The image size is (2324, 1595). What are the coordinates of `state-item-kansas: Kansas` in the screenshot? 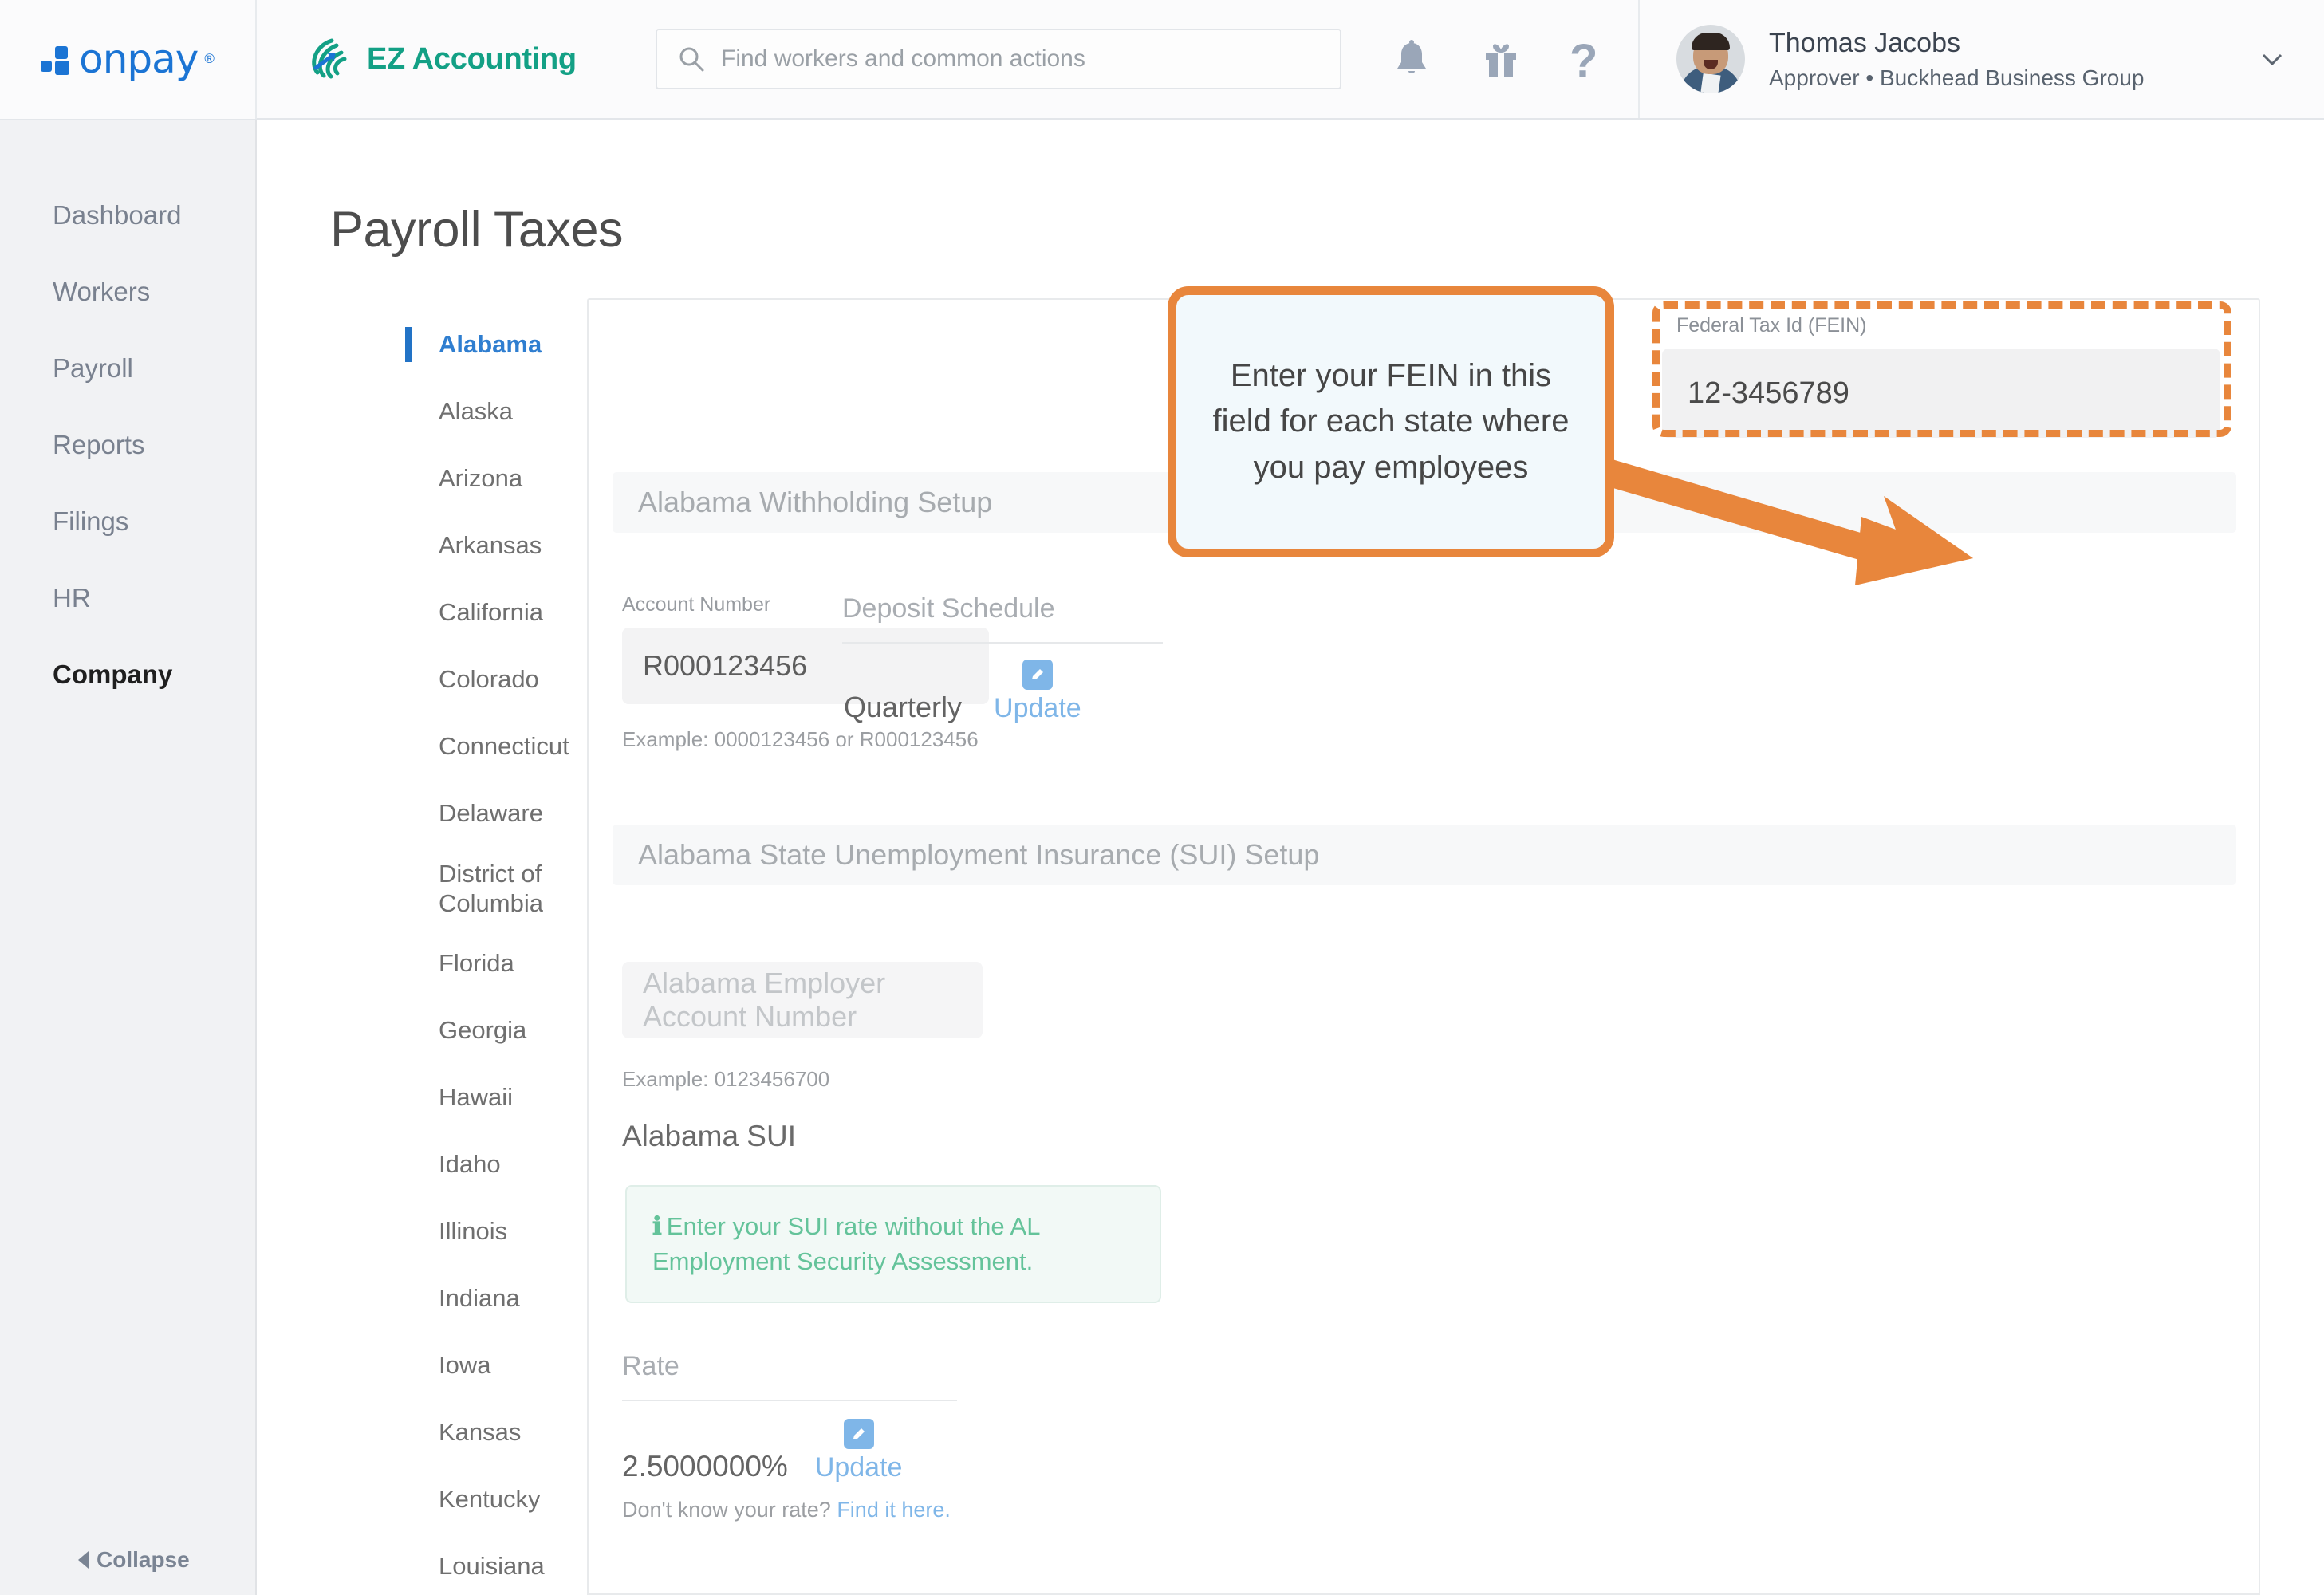 It's located at (450, 1433).